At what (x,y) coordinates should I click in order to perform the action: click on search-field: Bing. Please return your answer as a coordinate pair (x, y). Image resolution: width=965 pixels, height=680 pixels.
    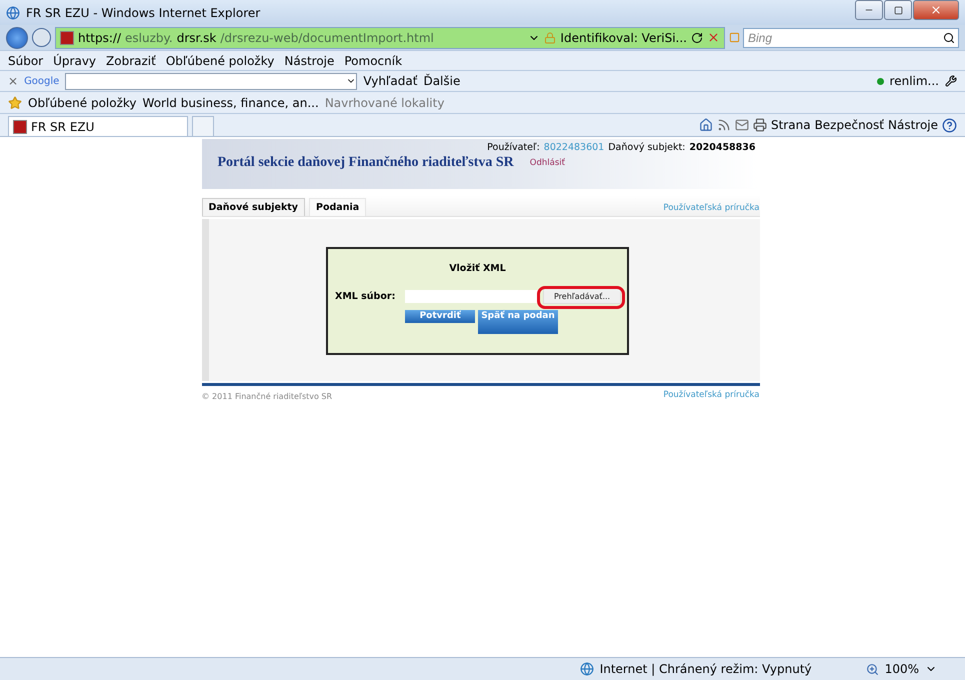
    Looking at the image, I should click on (851, 38).